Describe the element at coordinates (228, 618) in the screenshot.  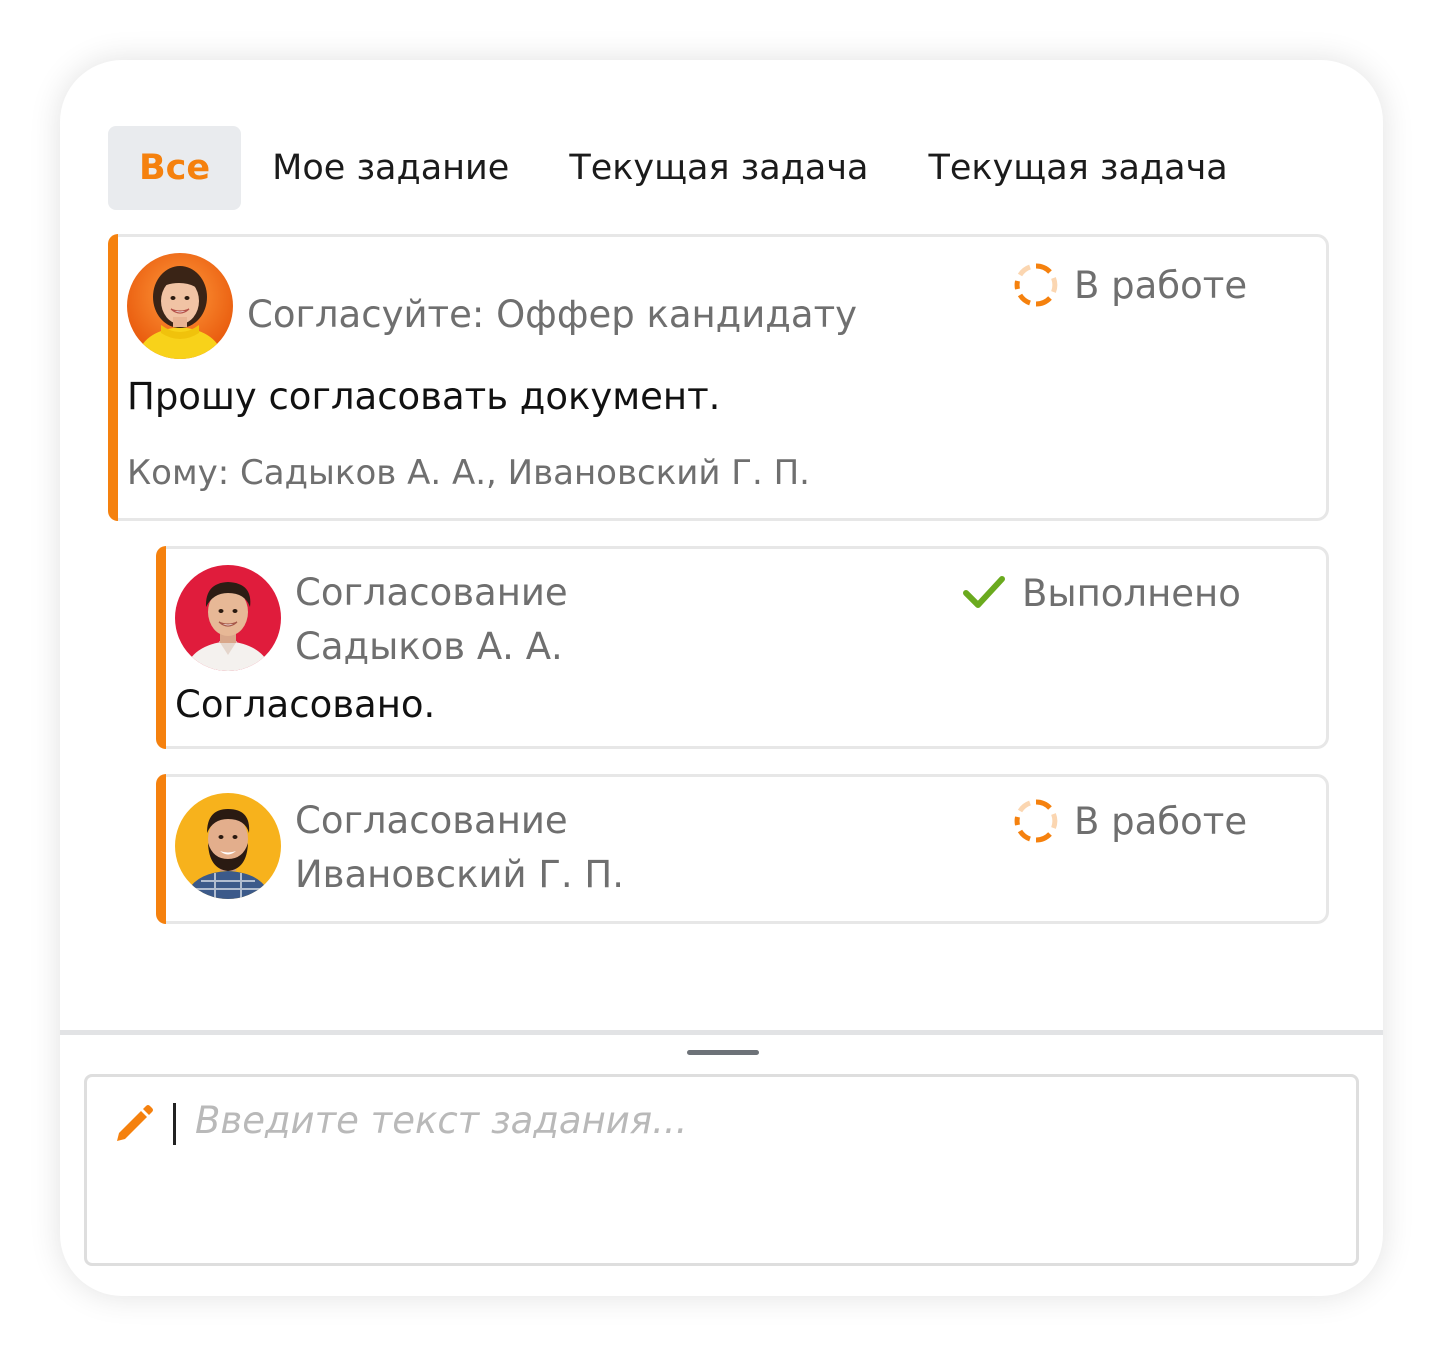
I see `avatar-man-icon` at that location.